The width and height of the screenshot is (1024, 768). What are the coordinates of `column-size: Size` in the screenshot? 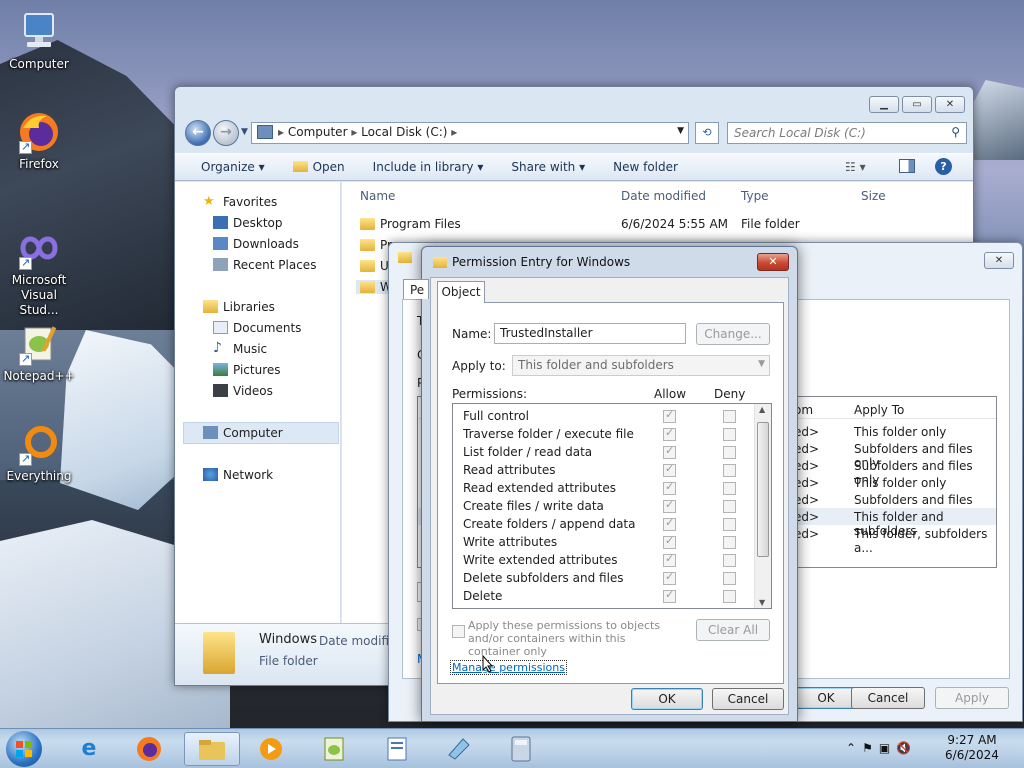 It's located at (873, 196).